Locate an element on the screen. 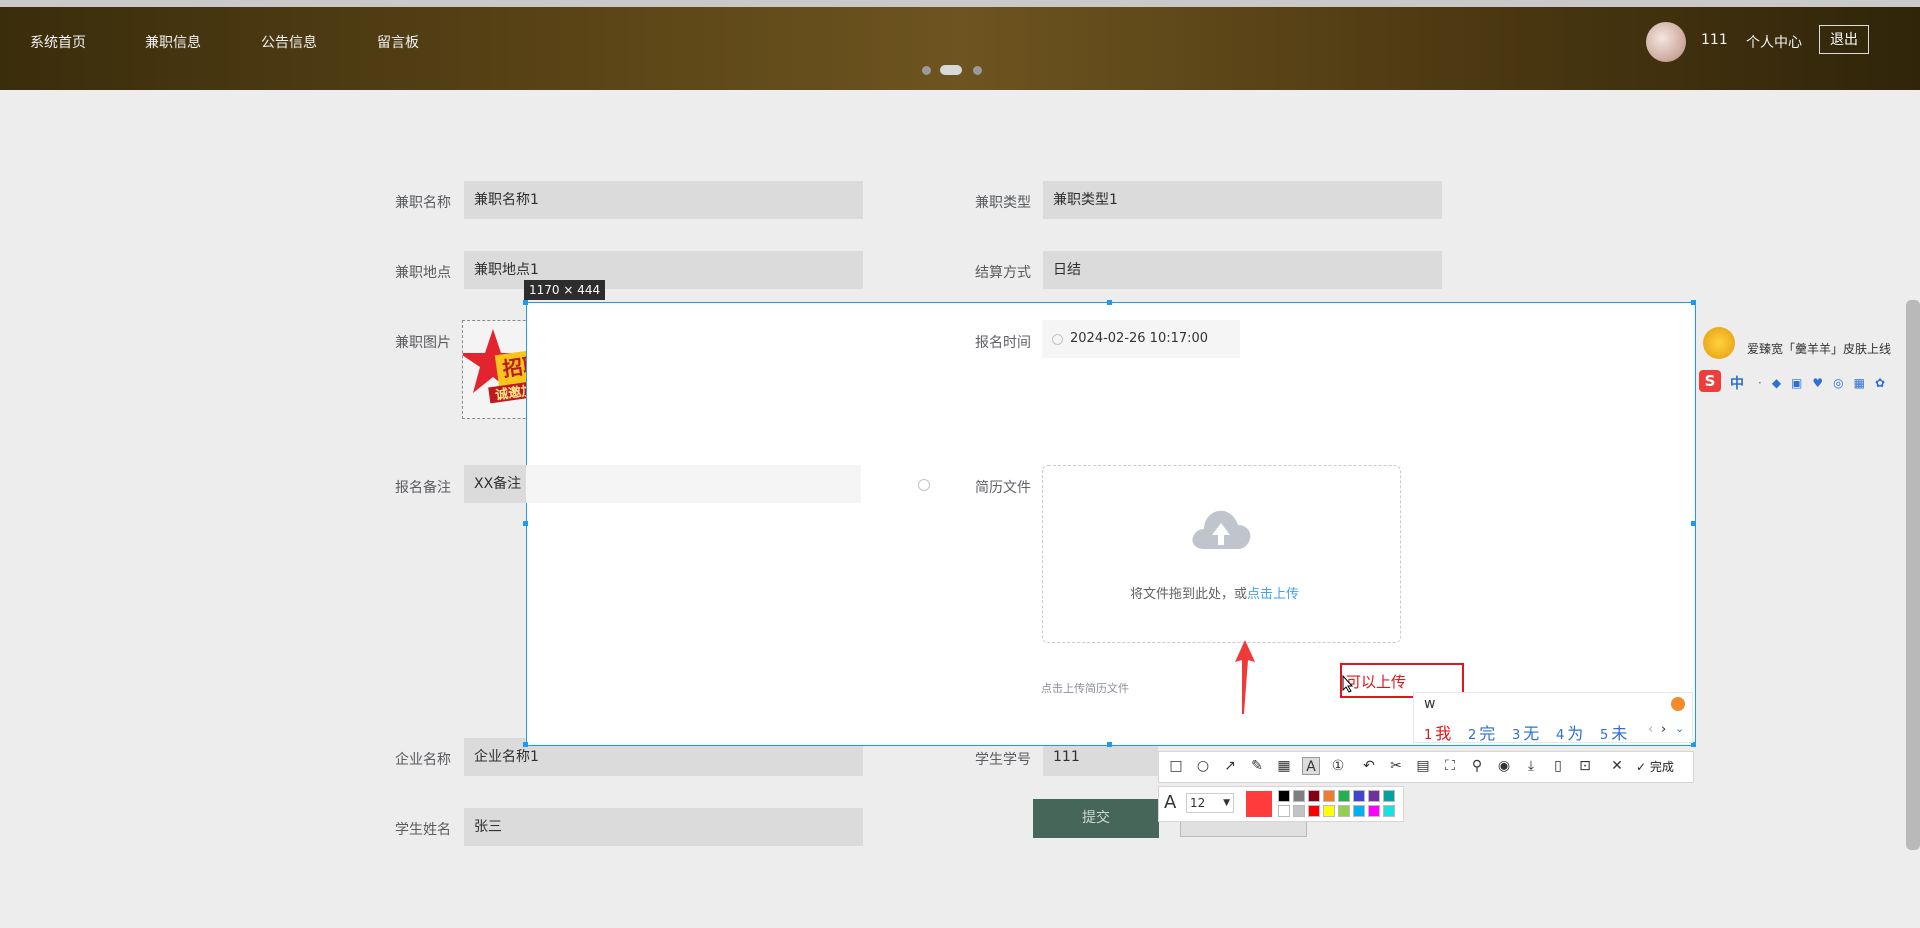 This screenshot has width=1920, height=928. annotation-arrow is located at coordinates (1245, 677).